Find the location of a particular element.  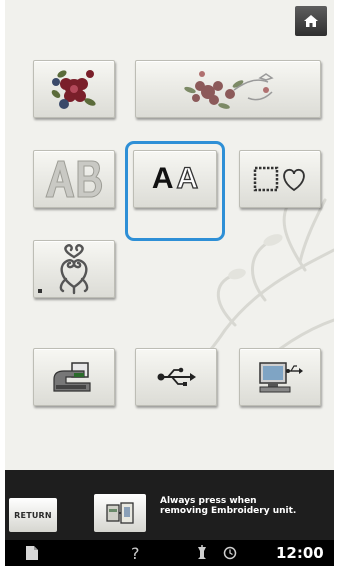

home-button is located at coordinates (311, 21).